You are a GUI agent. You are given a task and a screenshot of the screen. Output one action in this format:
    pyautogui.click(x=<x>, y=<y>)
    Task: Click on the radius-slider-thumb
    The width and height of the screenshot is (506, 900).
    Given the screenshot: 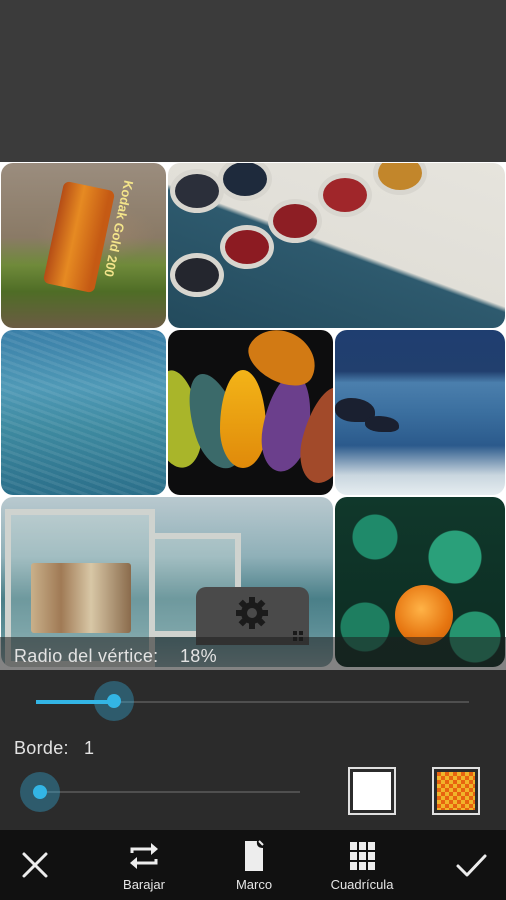 What is the action you would take?
    pyautogui.click(x=113, y=701)
    